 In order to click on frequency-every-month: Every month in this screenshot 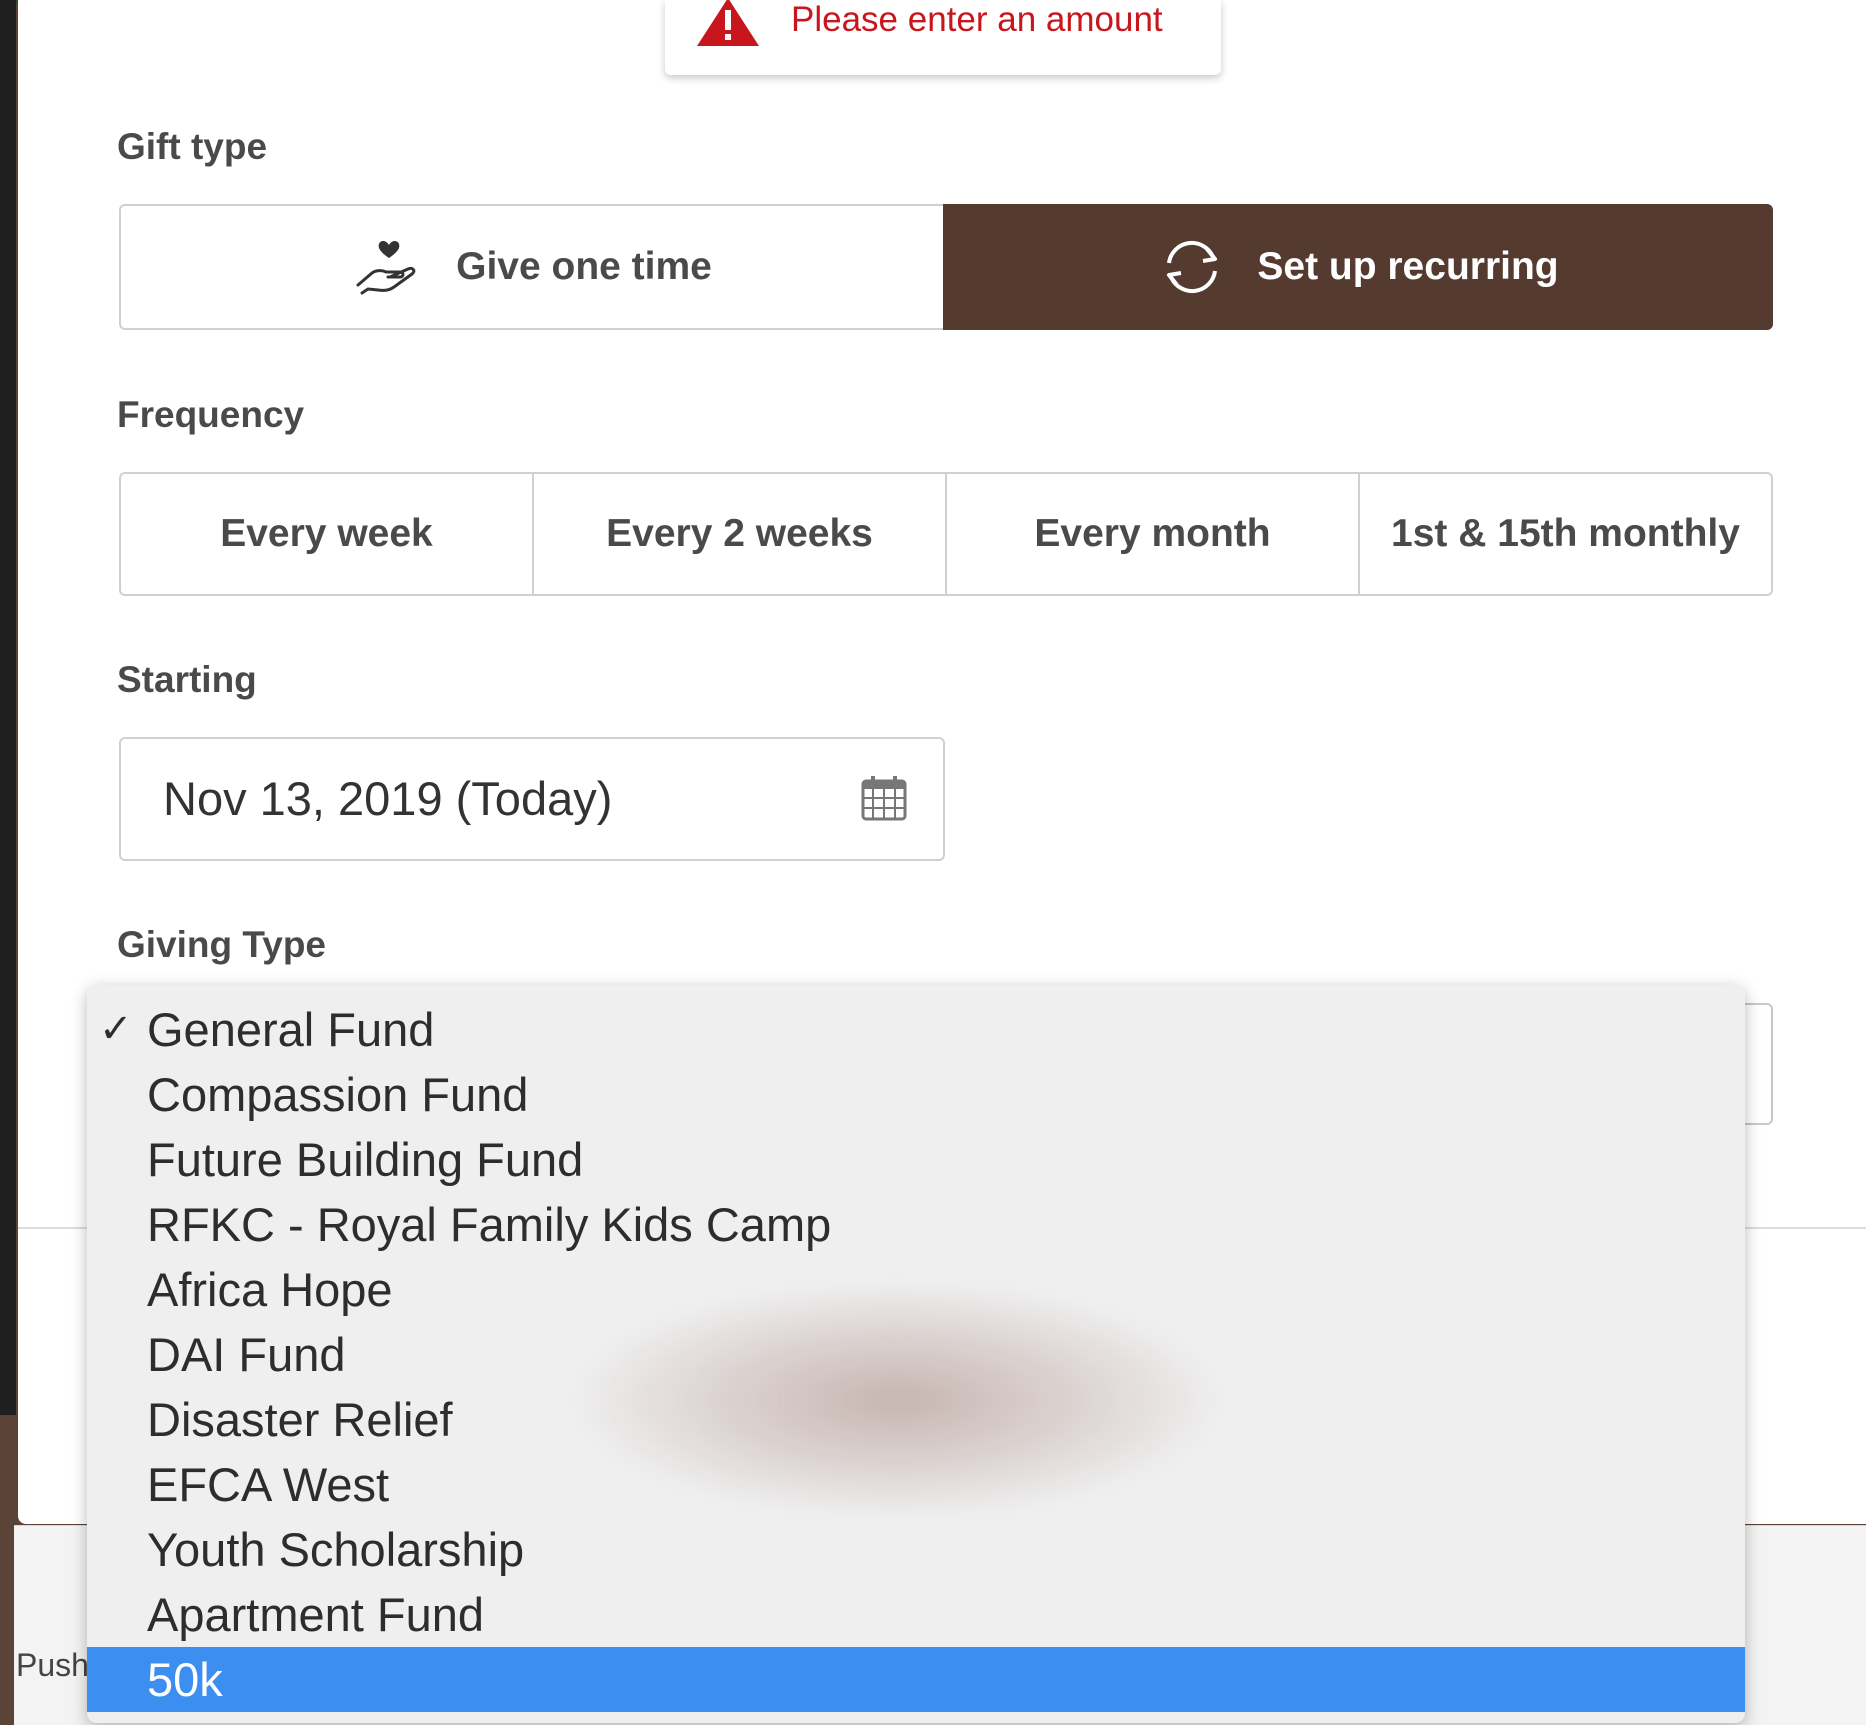, I will do `click(1153, 534)`.